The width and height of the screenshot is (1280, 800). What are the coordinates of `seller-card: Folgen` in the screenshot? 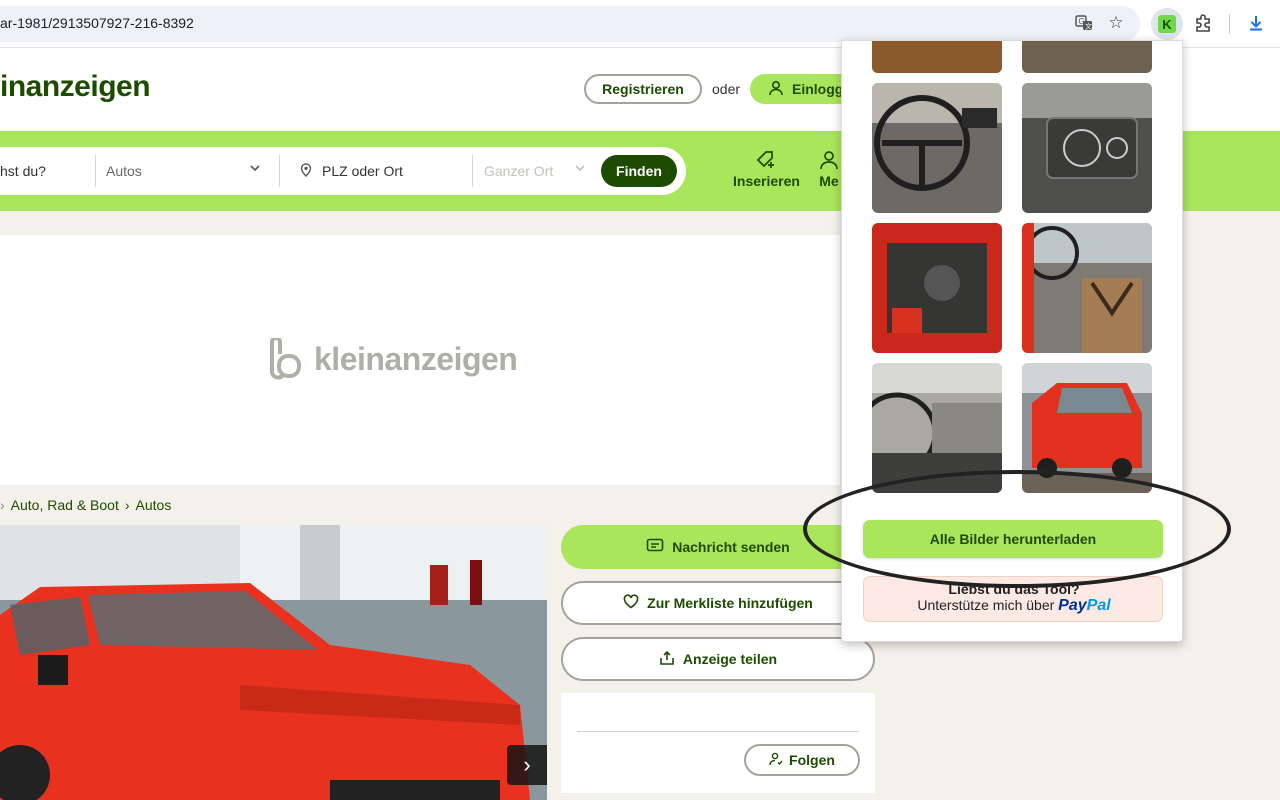 It's located at (718, 743).